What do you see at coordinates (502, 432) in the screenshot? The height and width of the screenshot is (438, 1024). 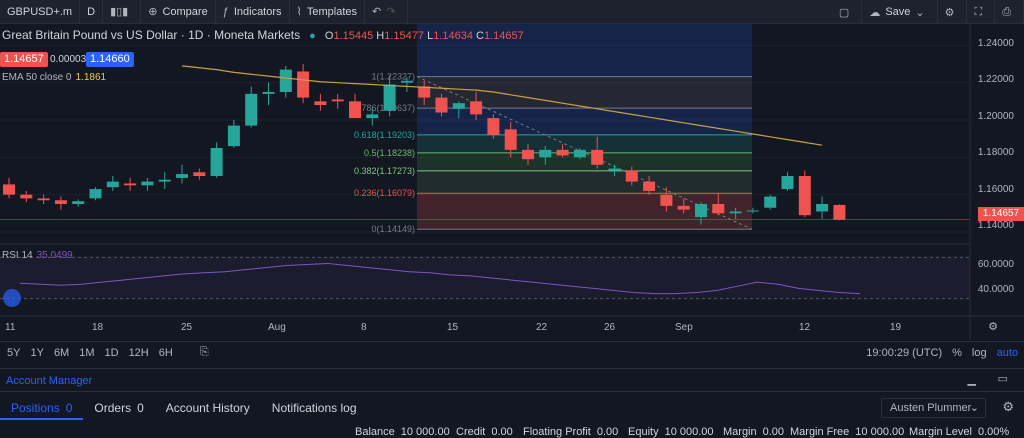 I see `stat-value: 0.00` at bounding box center [502, 432].